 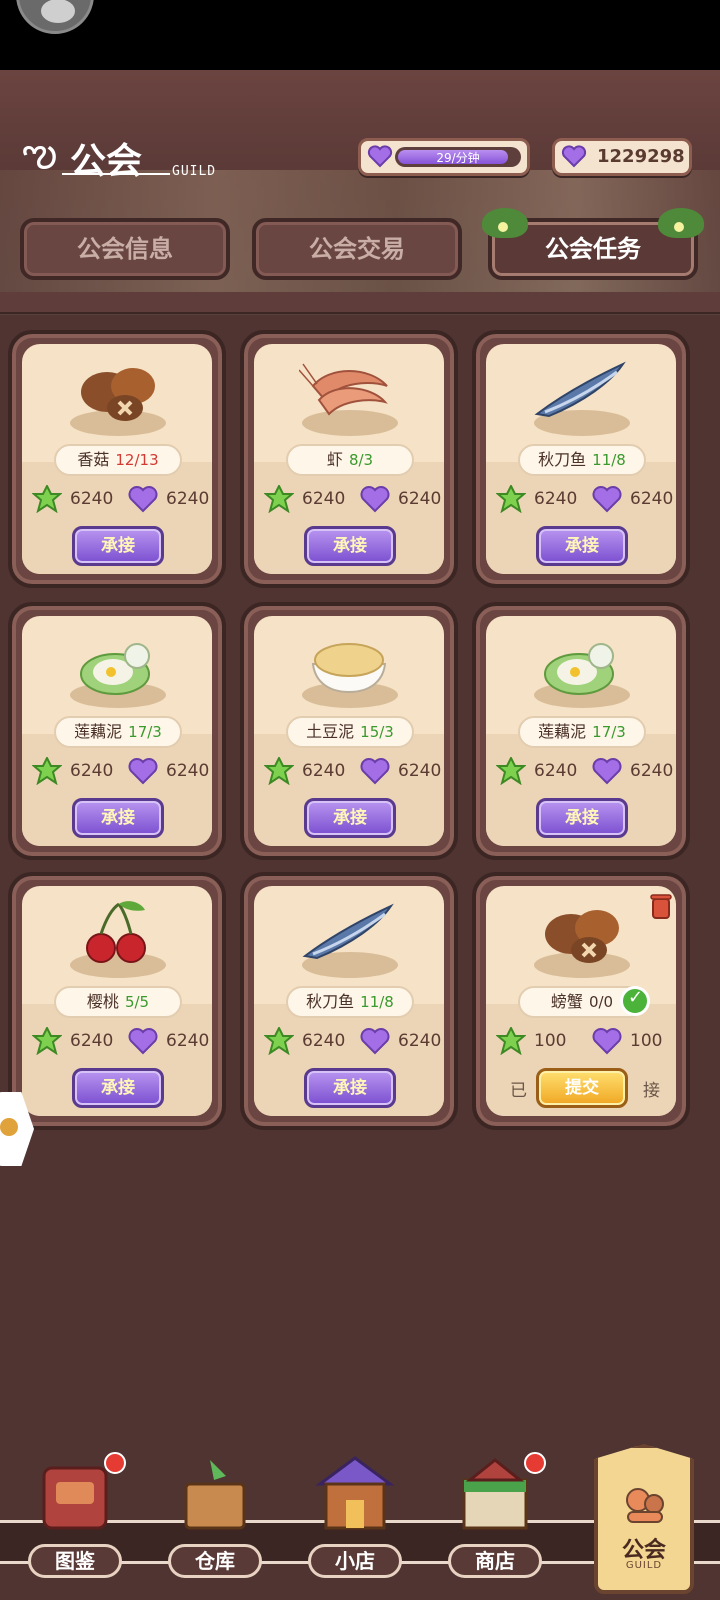 What do you see at coordinates (646, 1041) in the screenshot?
I see `heart-reward-value: 100` at bounding box center [646, 1041].